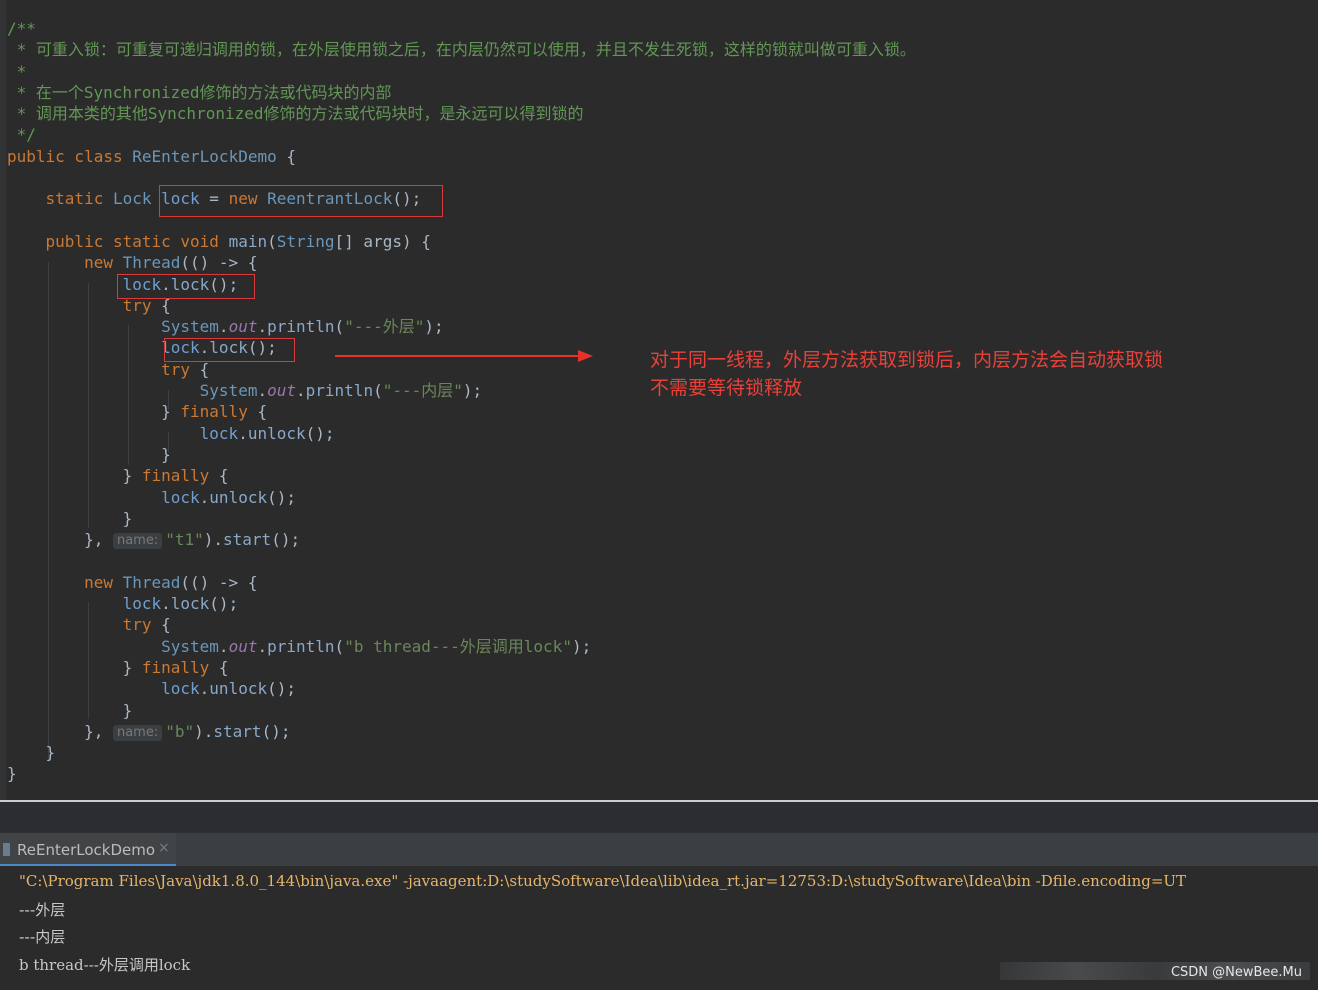 The width and height of the screenshot is (1318, 990). I want to click on code-line: * 在一个Synchronized修饰的方法或代码块的内部, so click(461, 92).